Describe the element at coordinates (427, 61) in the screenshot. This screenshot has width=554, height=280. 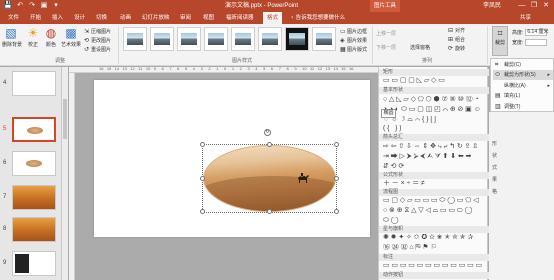
I see `arrange-group-label: 排列` at that location.